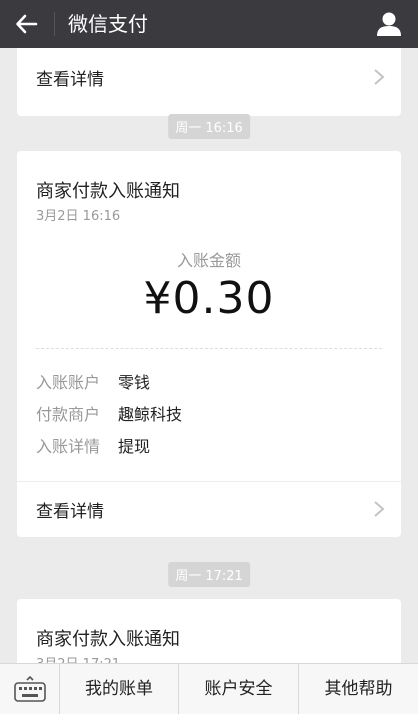 This screenshot has width=418, height=714. I want to click on info-row-account: 入账账户 零钱, so click(209, 383).